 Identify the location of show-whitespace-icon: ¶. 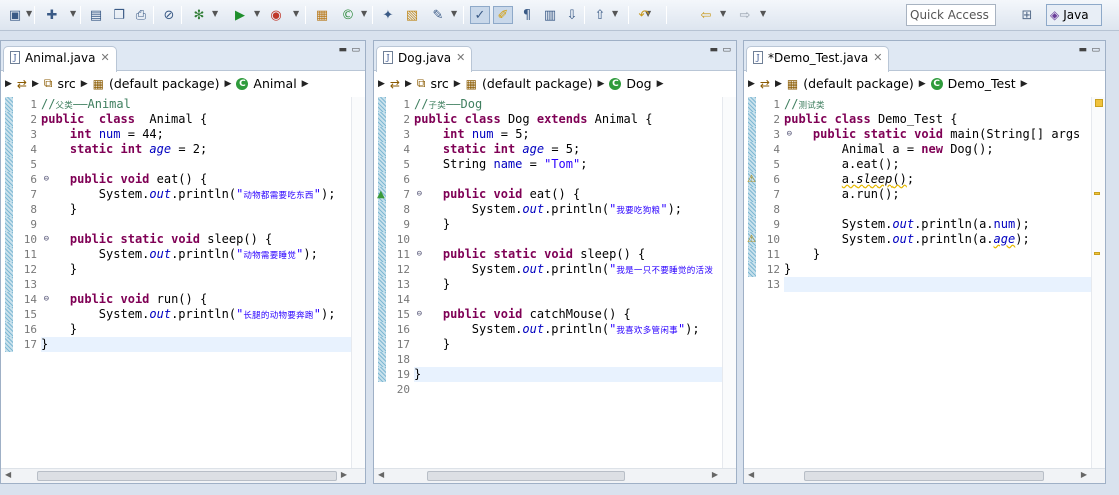
(527, 15).